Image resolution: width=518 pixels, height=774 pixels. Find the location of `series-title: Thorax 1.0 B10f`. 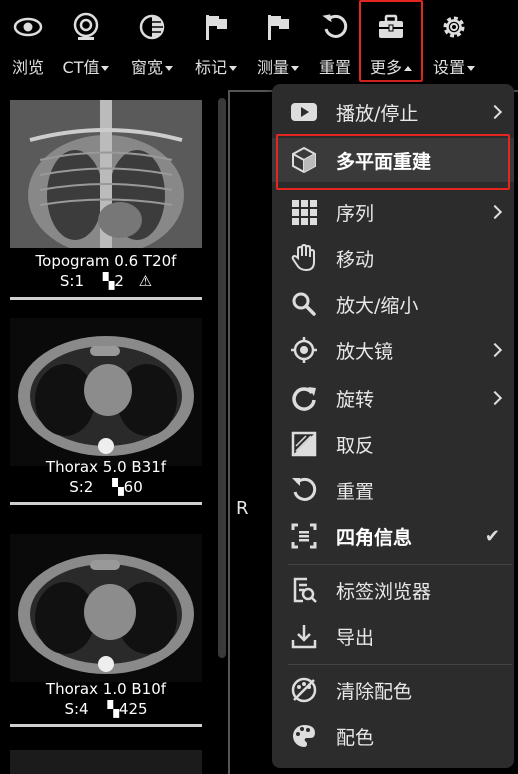

series-title: Thorax 1.0 B10f is located at coordinates (106, 689).